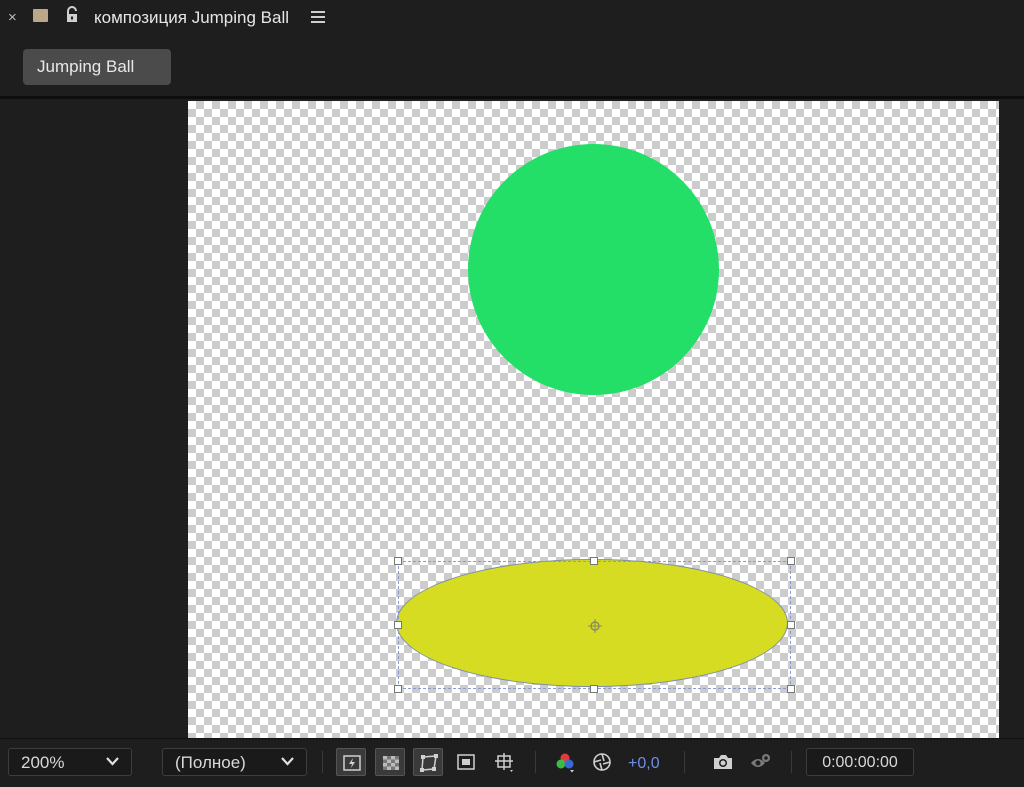 The image size is (1024, 787). Describe the element at coordinates (12, 17) in the screenshot. I see `close-icon: ×` at that location.